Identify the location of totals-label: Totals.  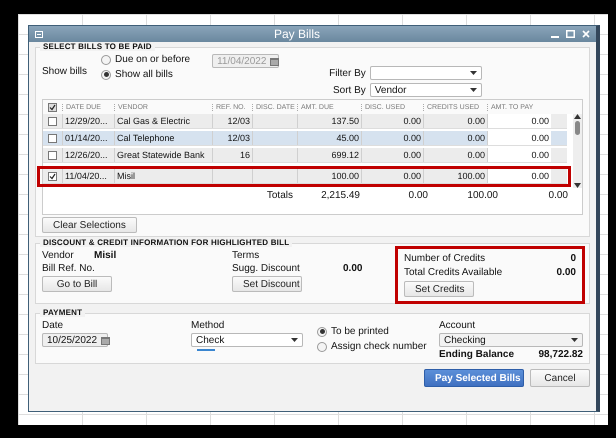
(279, 195).